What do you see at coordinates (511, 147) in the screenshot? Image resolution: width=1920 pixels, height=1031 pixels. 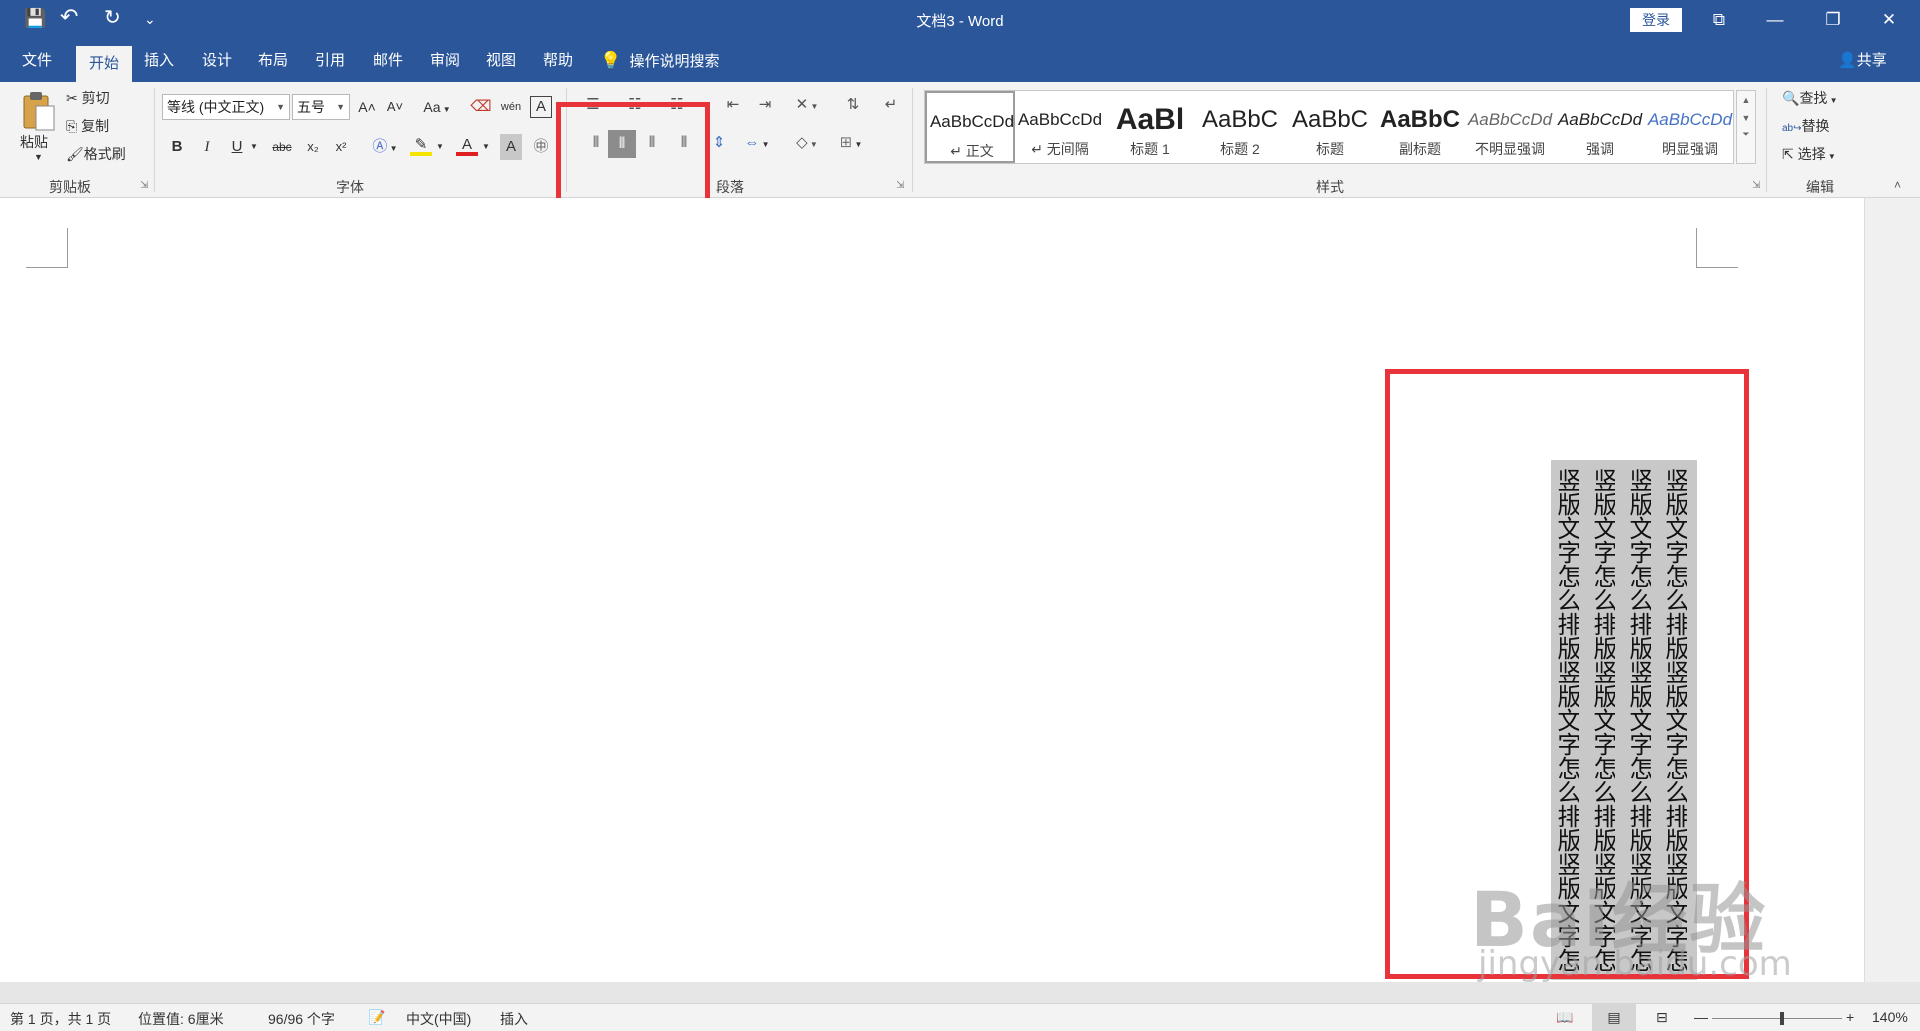 I see `char-shading-button: A` at bounding box center [511, 147].